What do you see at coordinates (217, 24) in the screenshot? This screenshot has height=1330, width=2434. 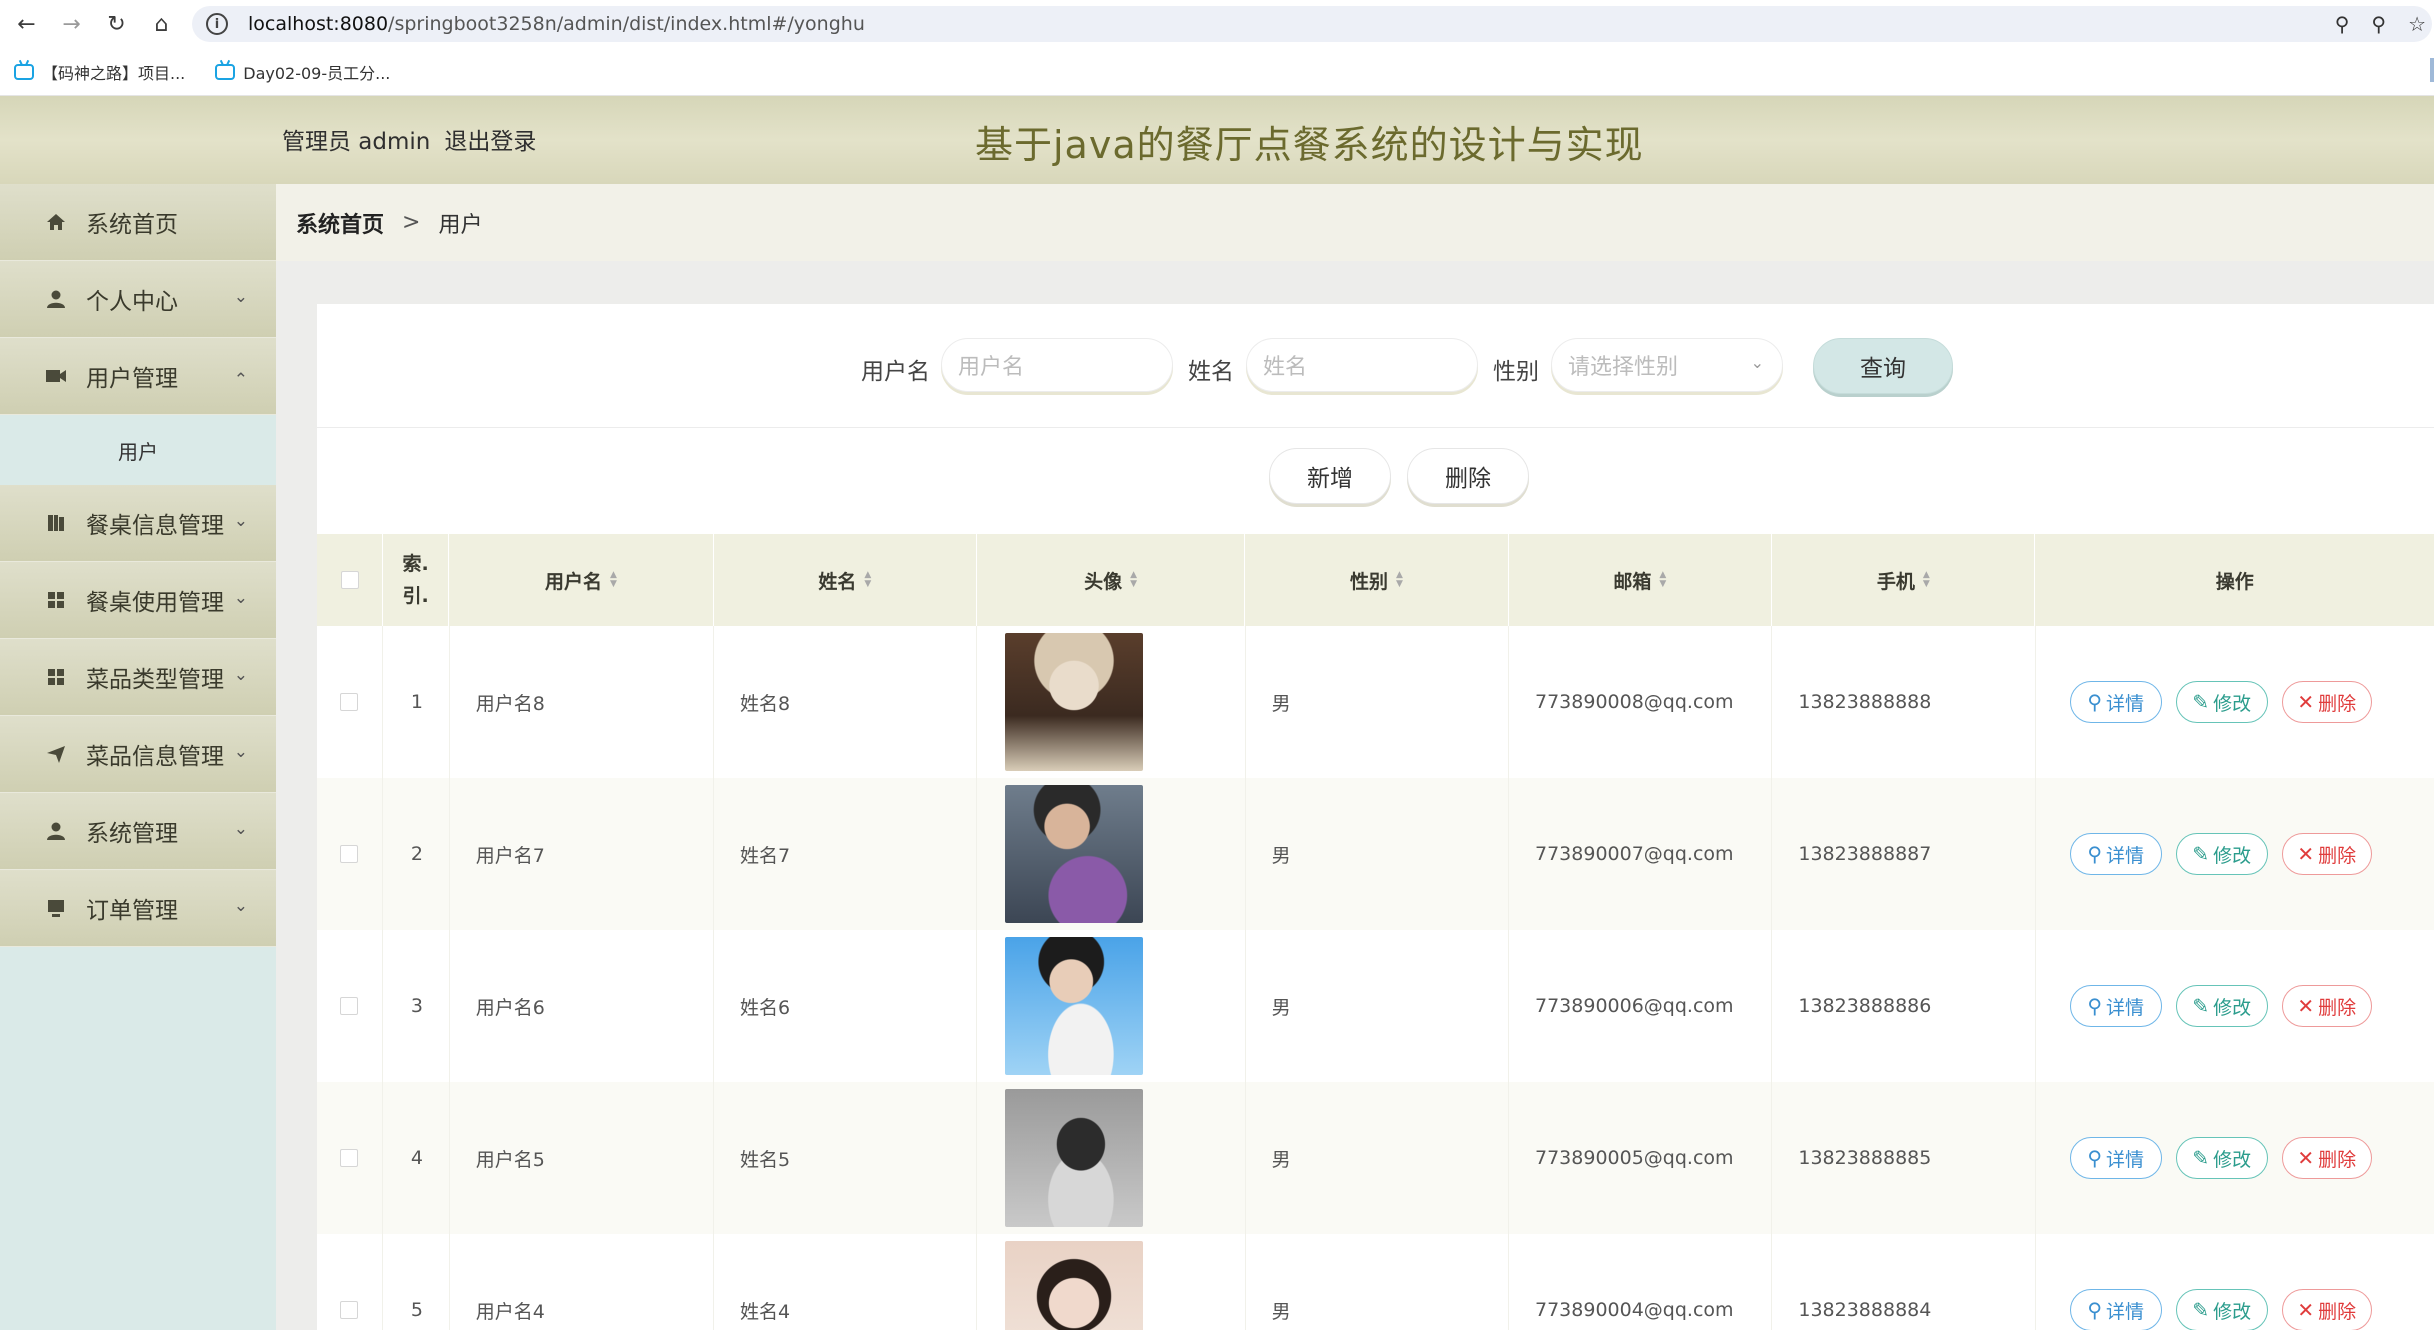 I see `site-info-icon: i` at bounding box center [217, 24].